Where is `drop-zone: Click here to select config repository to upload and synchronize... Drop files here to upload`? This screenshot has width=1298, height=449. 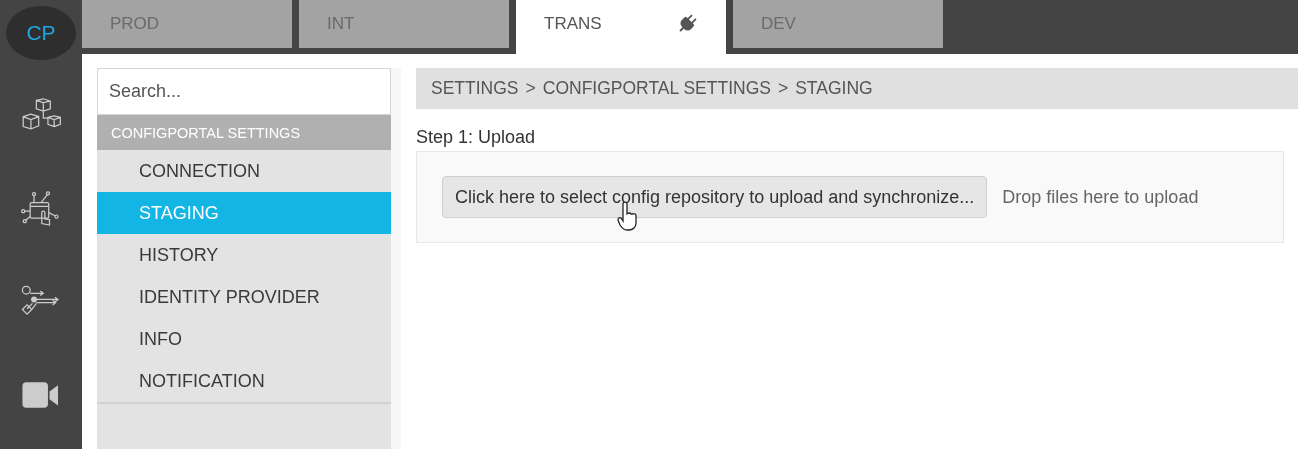 drop-zone: Click here to select config repository to upload and synchronize... Drop files here to upload is located at coordinates (850, 197).